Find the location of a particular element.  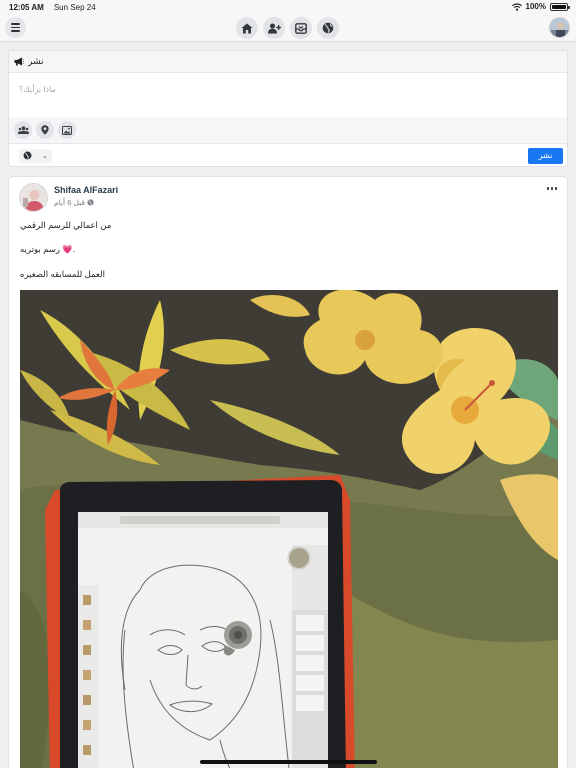

publish-button: نشر is located at coordinates (545, 155).